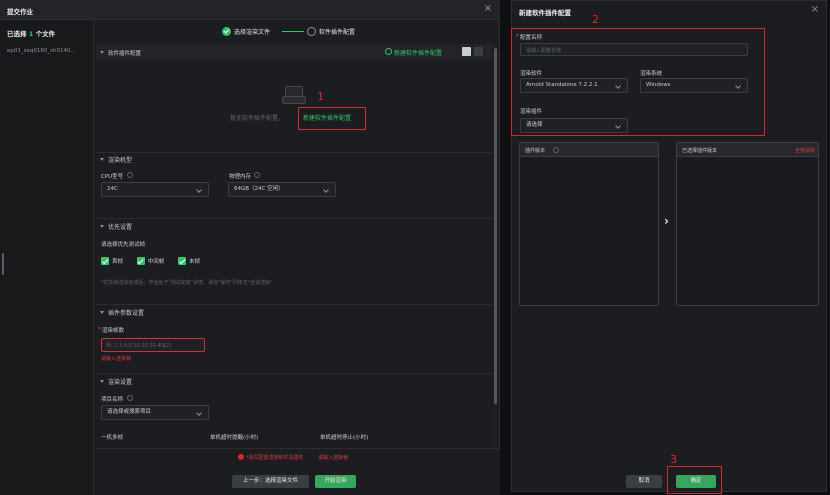  What do you see at coordinates (344, 438) in the screenshot?
I see `timeout-stop-label: 单机超时停止(小时)` at bounding box center [344, 438].